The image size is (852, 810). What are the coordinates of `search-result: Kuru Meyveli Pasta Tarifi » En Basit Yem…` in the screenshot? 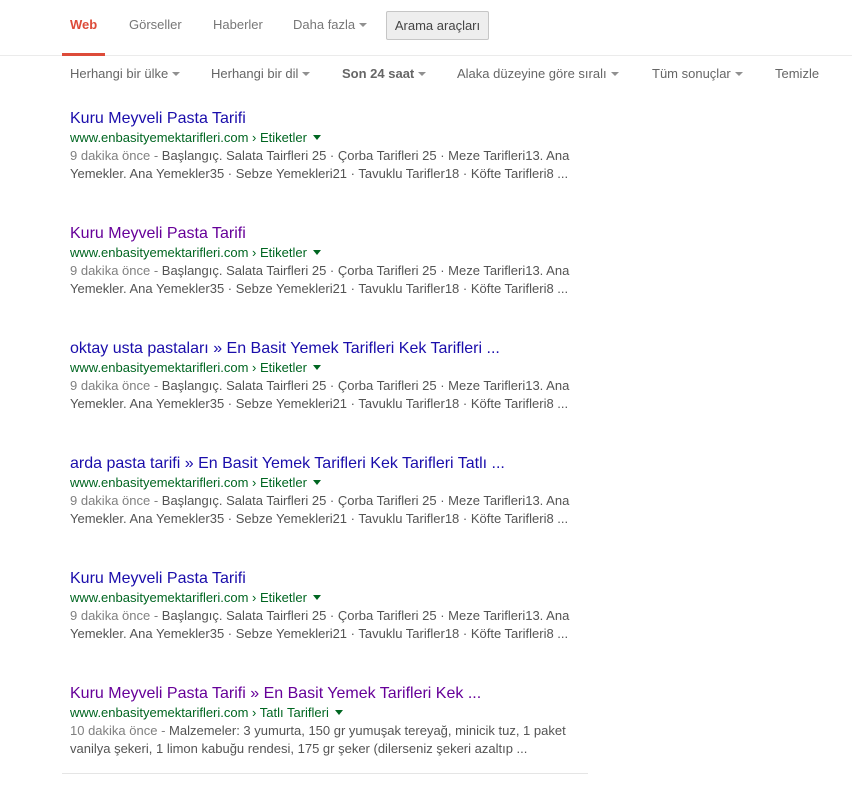 It's located at (330, 721).